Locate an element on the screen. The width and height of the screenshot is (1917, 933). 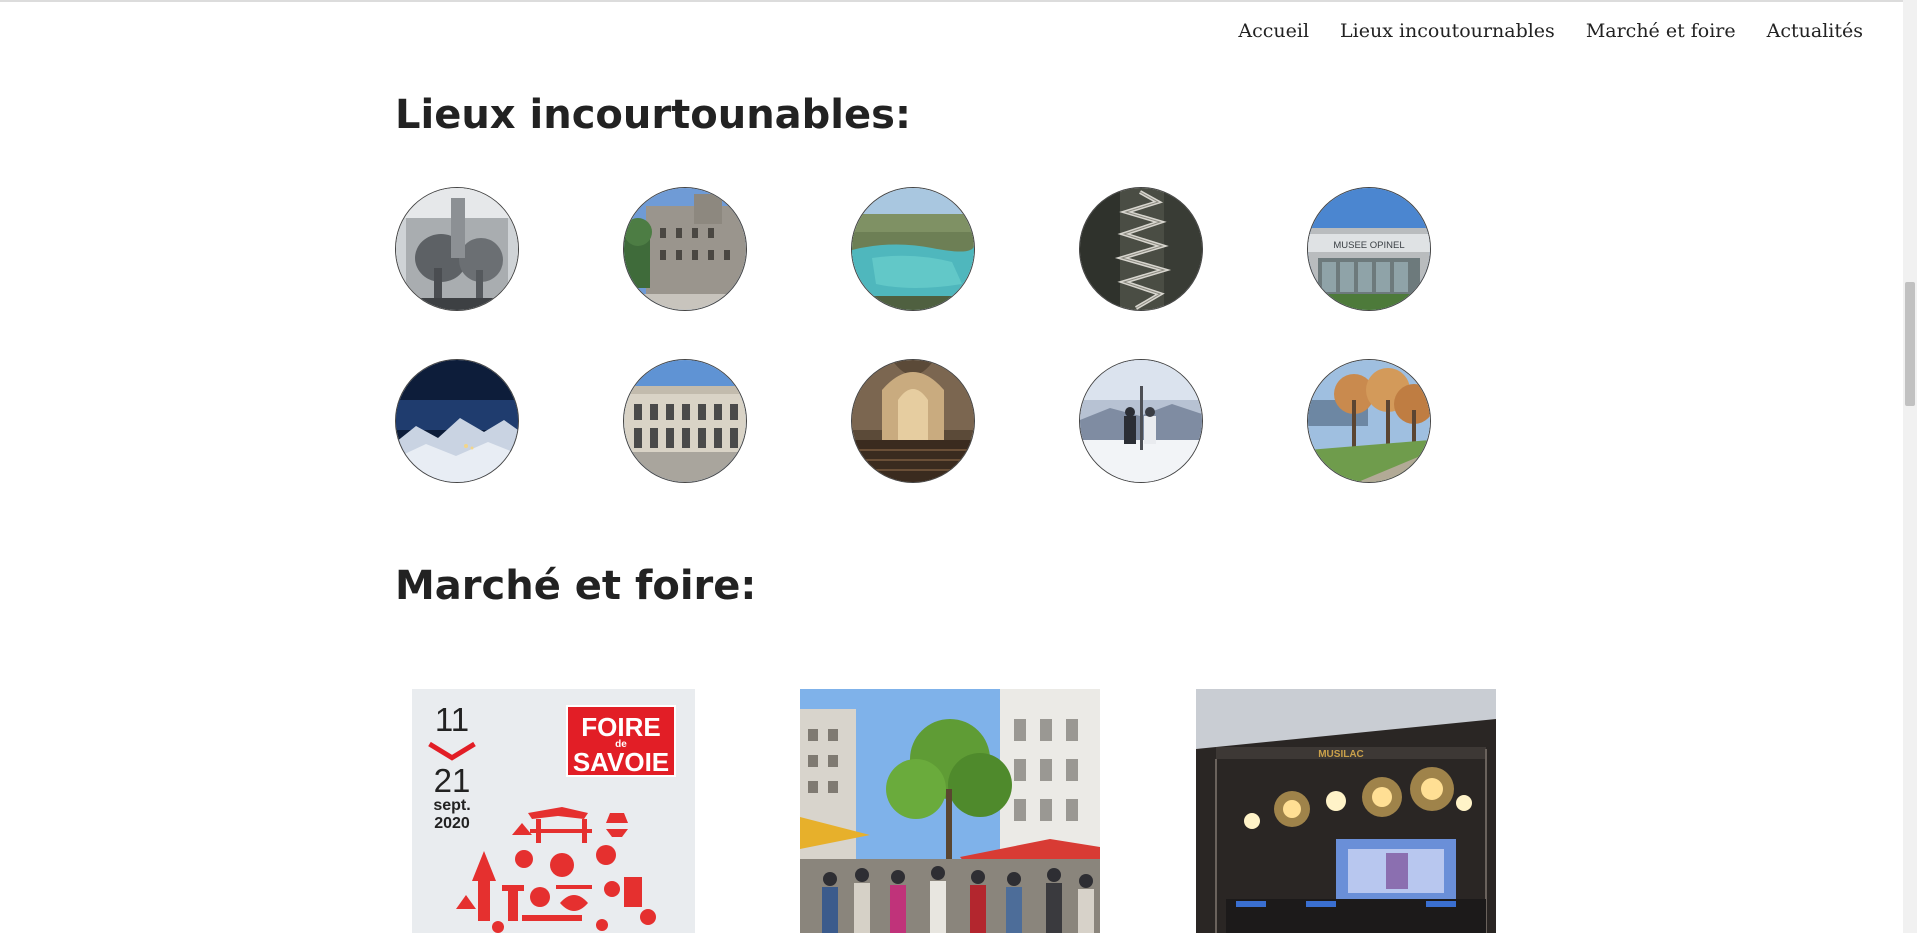
mountain-road-photo is located at coordinates (1141, 249).